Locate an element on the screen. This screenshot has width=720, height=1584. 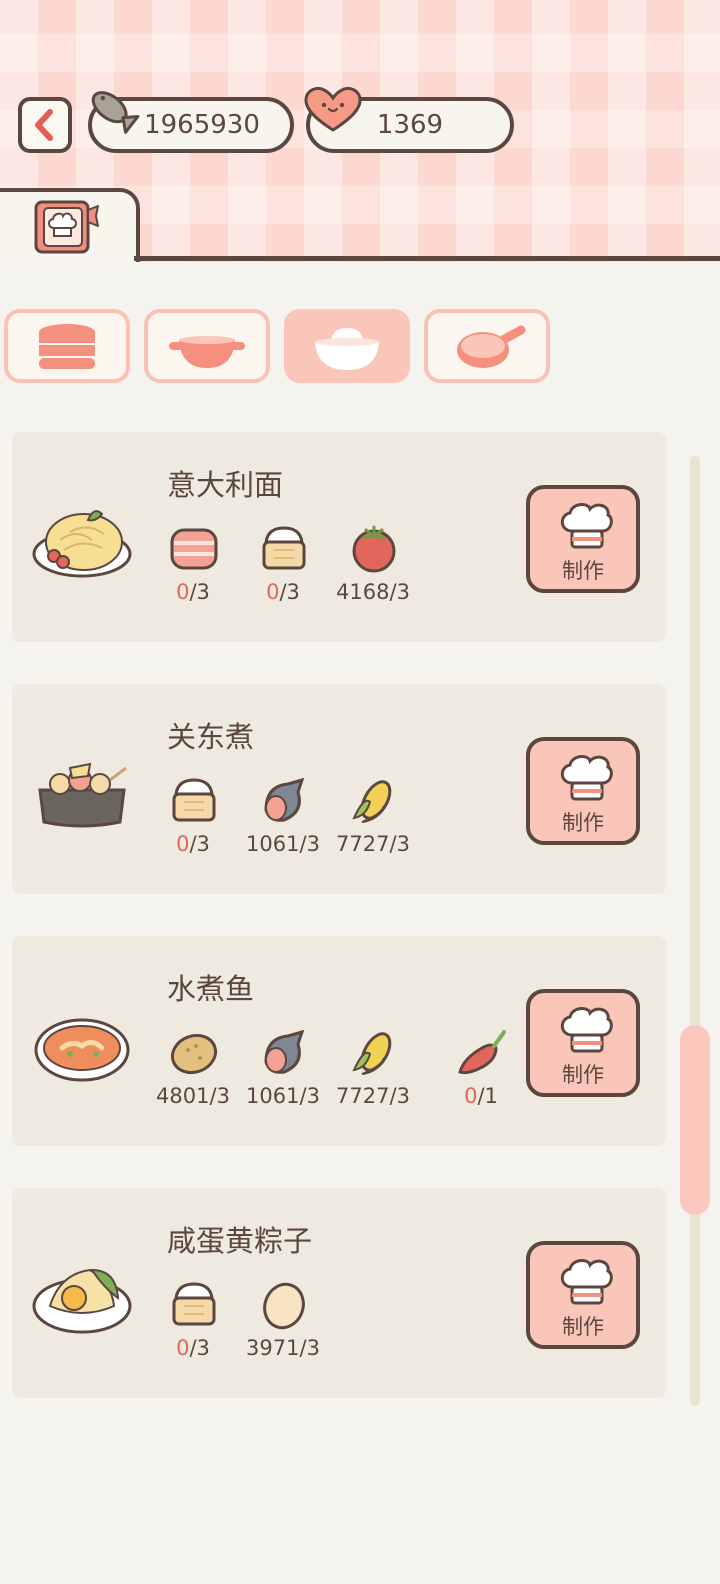
heart-icon is located at coordinates (333, 109).